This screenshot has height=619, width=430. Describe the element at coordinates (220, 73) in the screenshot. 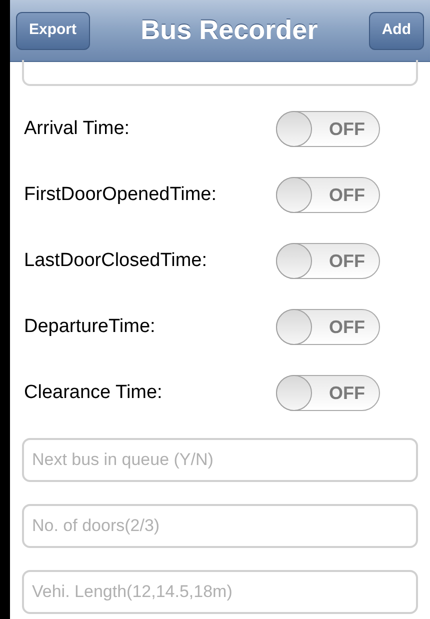

I see `input-field` at that location.